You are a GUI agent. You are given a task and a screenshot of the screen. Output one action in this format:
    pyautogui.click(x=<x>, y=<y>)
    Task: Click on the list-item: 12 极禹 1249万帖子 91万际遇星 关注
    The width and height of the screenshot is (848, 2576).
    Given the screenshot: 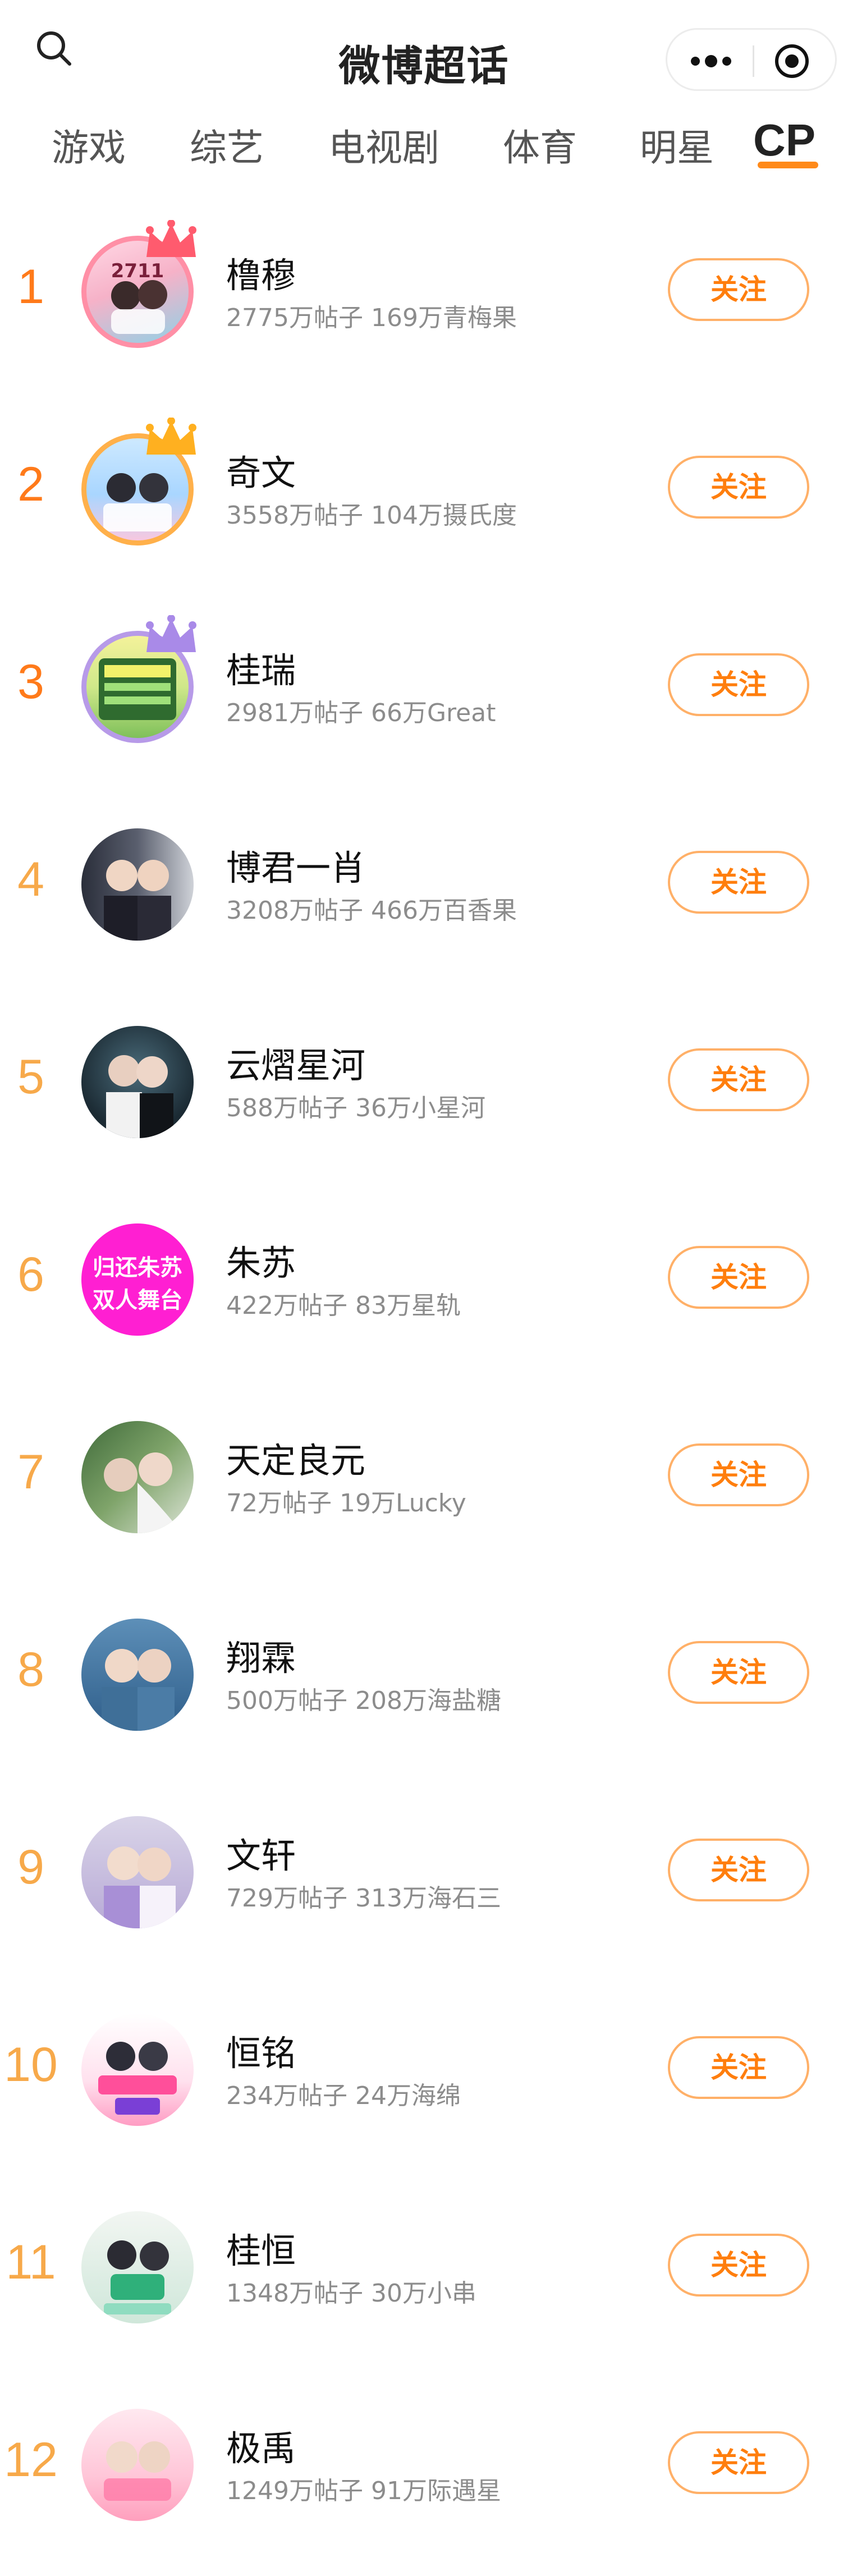 What is the action you would take?
    pyautogui.click(x=424, y=2468)
    